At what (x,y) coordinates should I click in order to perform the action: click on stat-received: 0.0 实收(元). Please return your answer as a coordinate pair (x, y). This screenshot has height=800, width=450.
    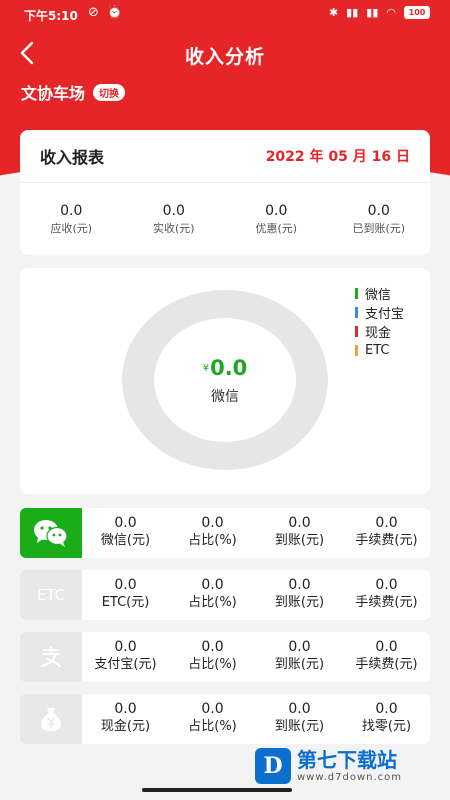
    Looking at the image, I should click on (174, 219).